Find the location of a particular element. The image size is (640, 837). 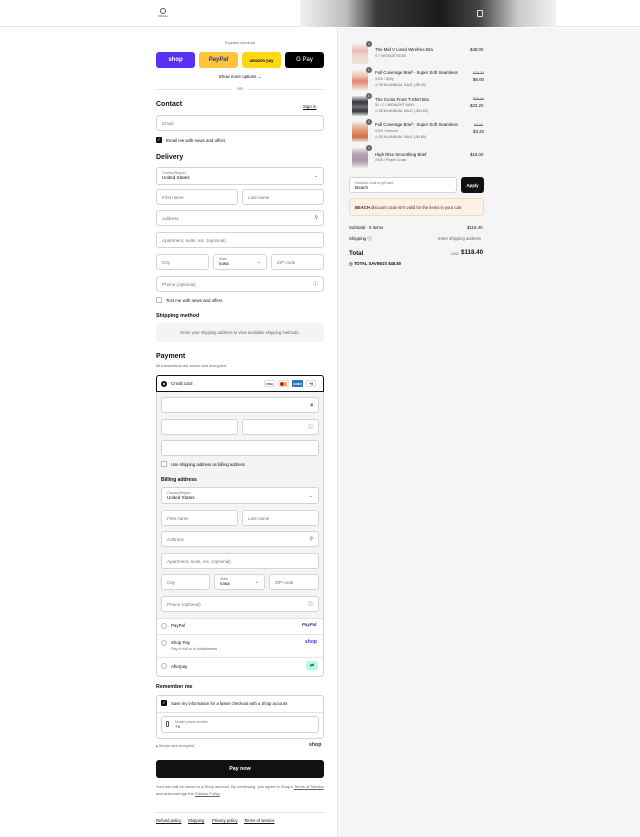

credit-card-radio is located at coordinates (164, 384).